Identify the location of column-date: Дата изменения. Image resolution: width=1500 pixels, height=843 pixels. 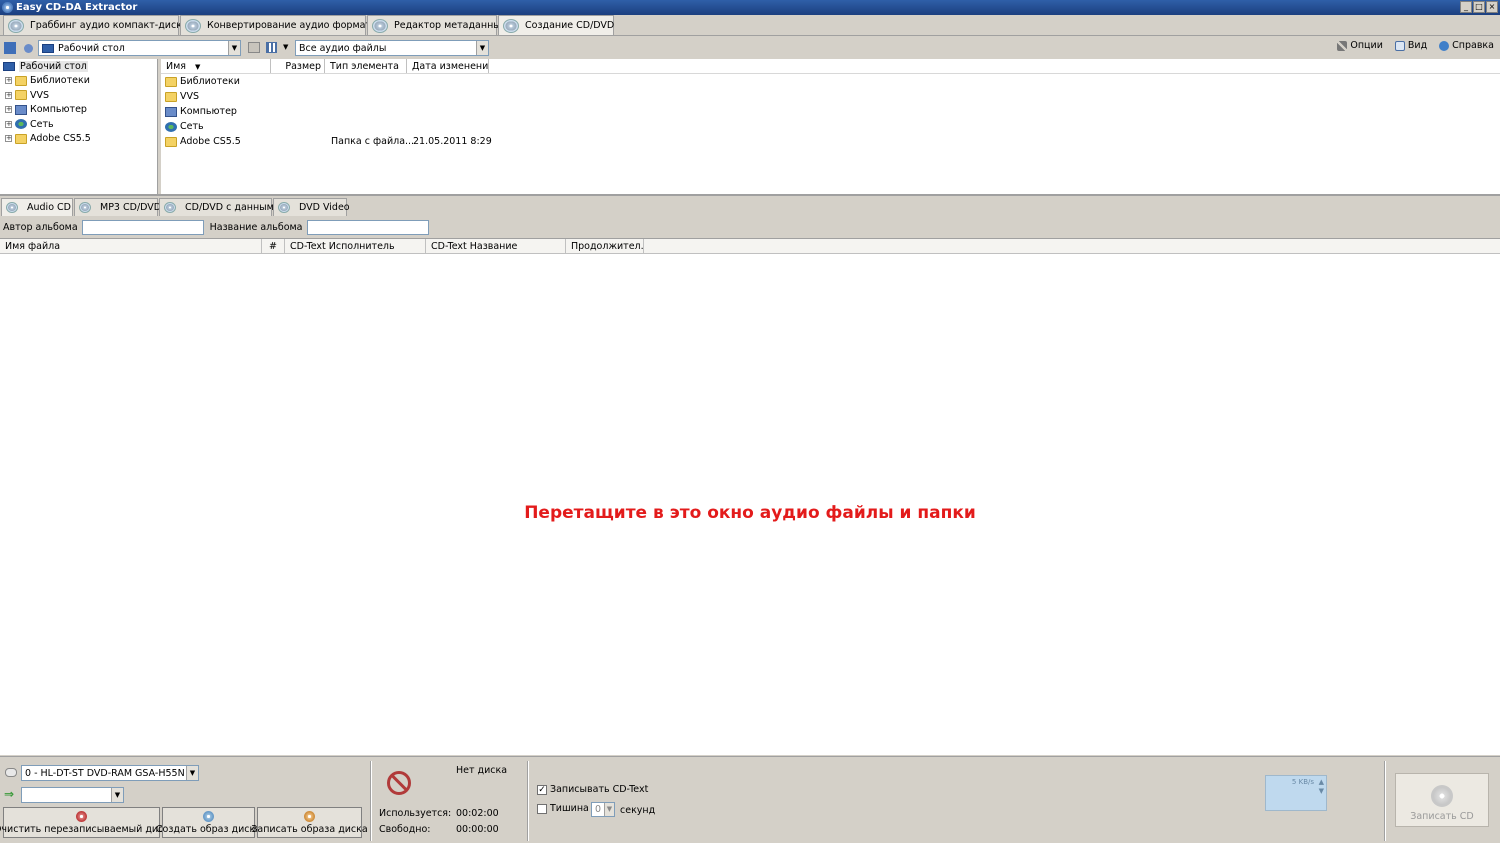
(448, 66).